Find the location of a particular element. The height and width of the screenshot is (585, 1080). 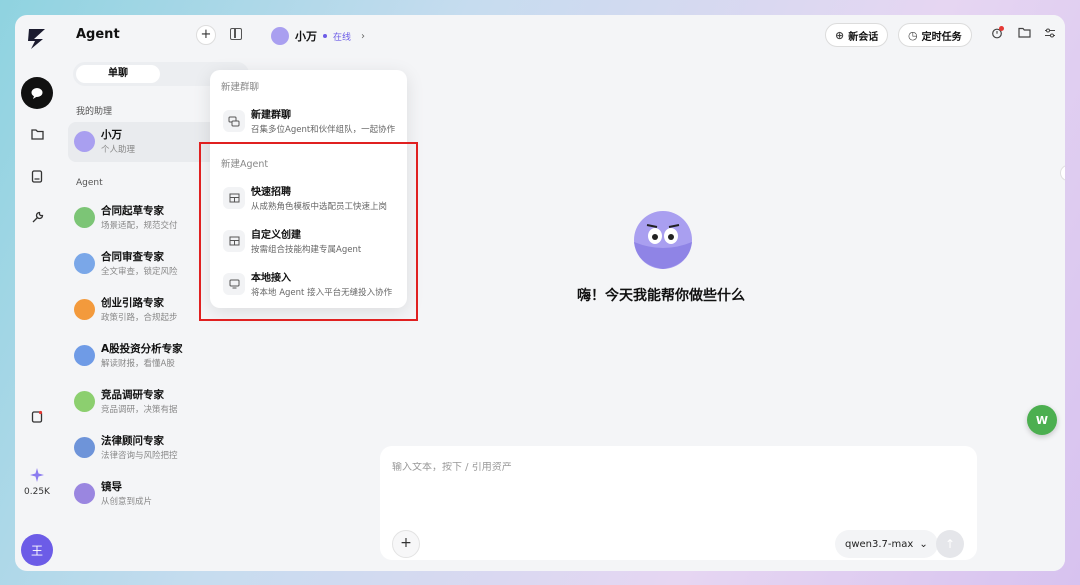

scheduled-task-label: 定时任务 is located at coordinates (941, 37).